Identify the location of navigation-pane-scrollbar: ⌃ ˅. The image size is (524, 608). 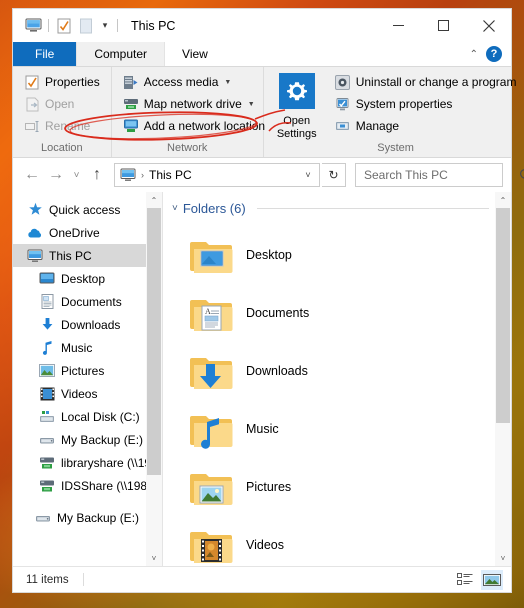
(154, 379).